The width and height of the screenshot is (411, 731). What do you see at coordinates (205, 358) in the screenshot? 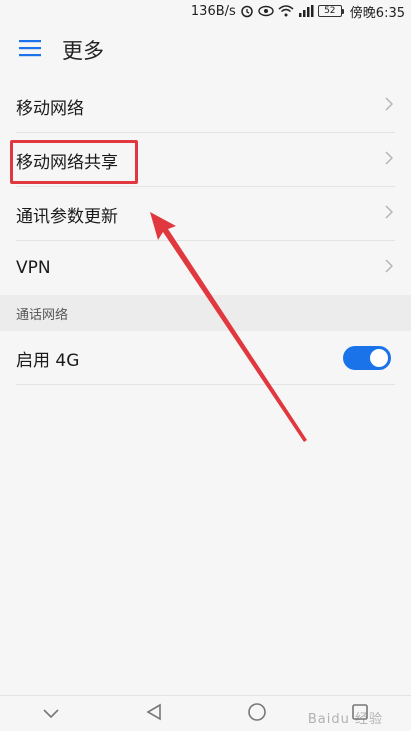
I see `toggle-row-4g: 启用 4G` at bounding box center [205, 358].